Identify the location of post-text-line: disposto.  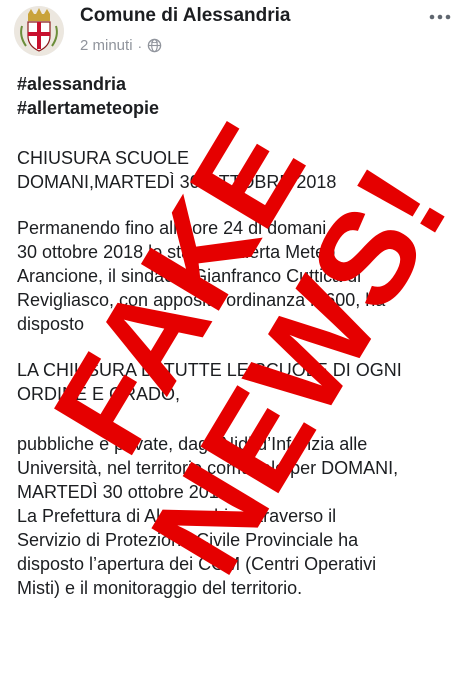
(51, 324).